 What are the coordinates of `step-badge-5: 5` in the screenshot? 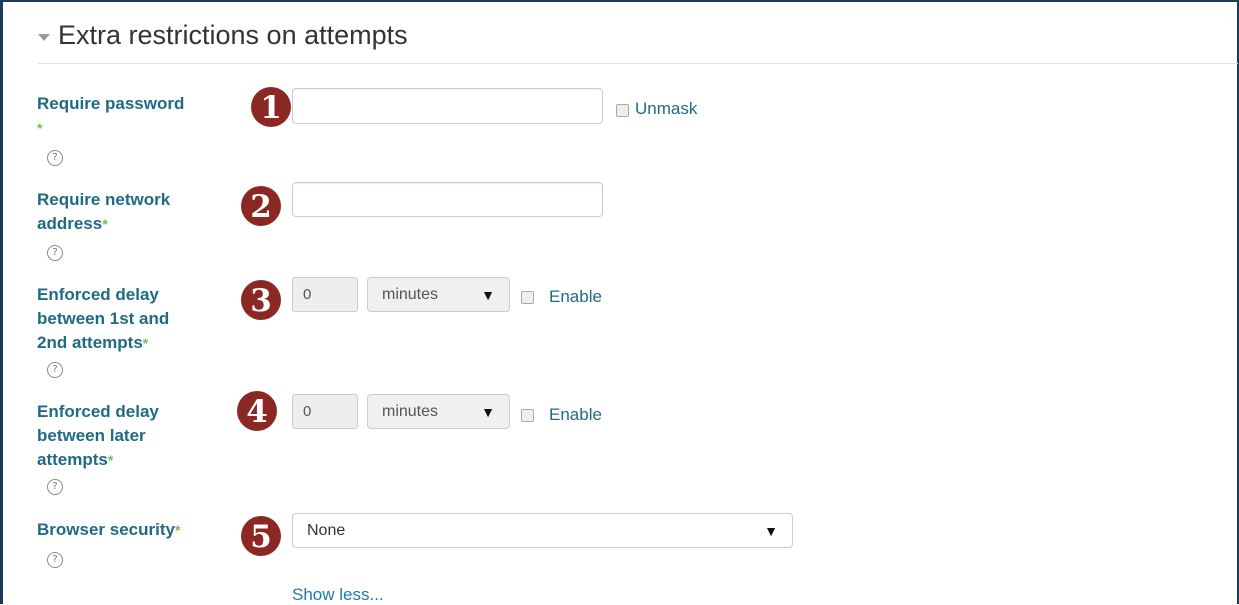 It's located at (261, 536).